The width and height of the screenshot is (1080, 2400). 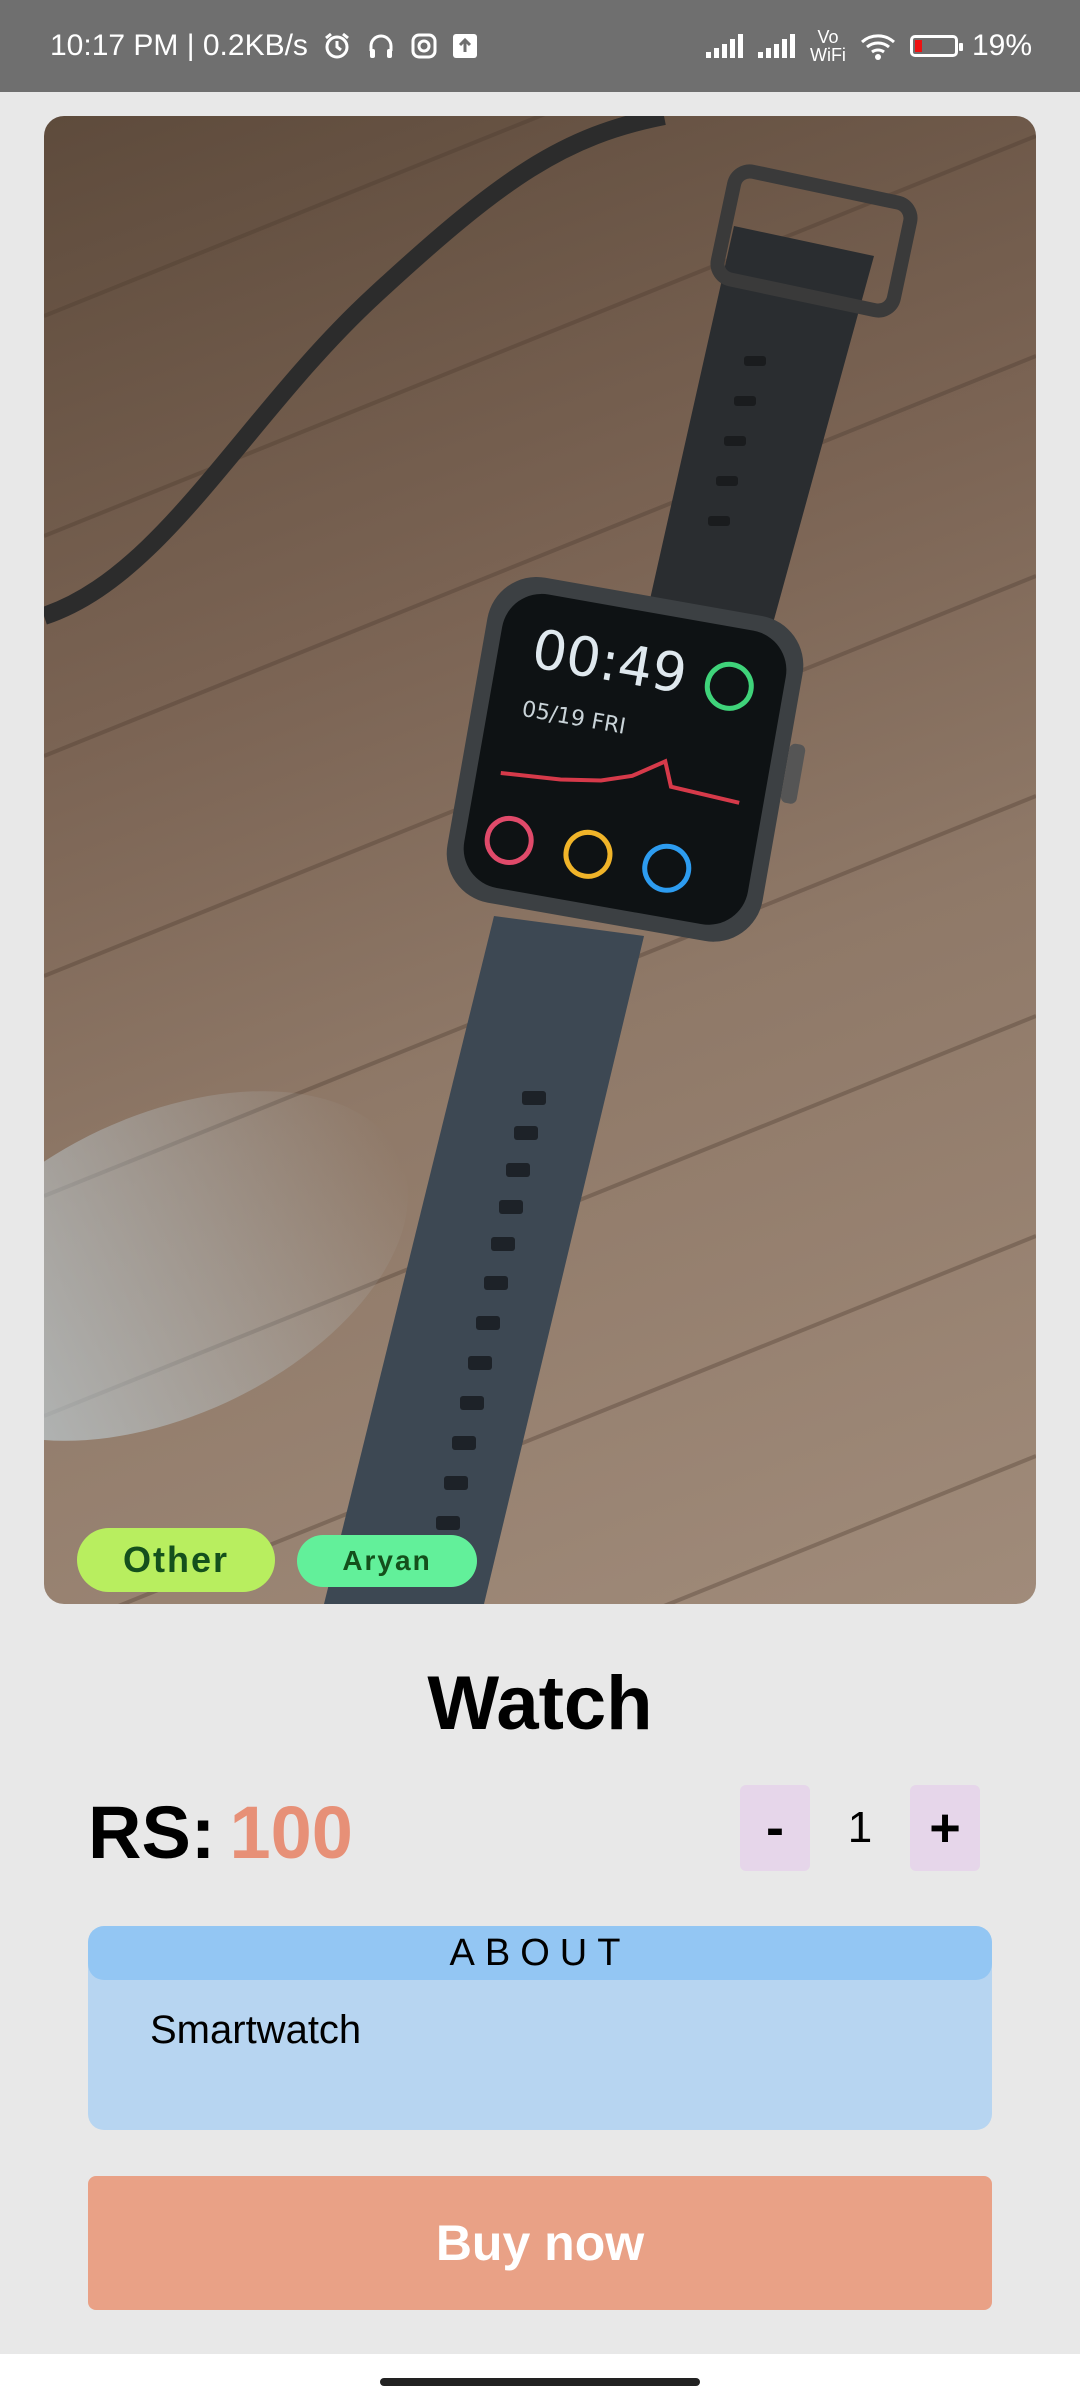 I want to click on quantity-value: 1, so click(x=860, y=1827).